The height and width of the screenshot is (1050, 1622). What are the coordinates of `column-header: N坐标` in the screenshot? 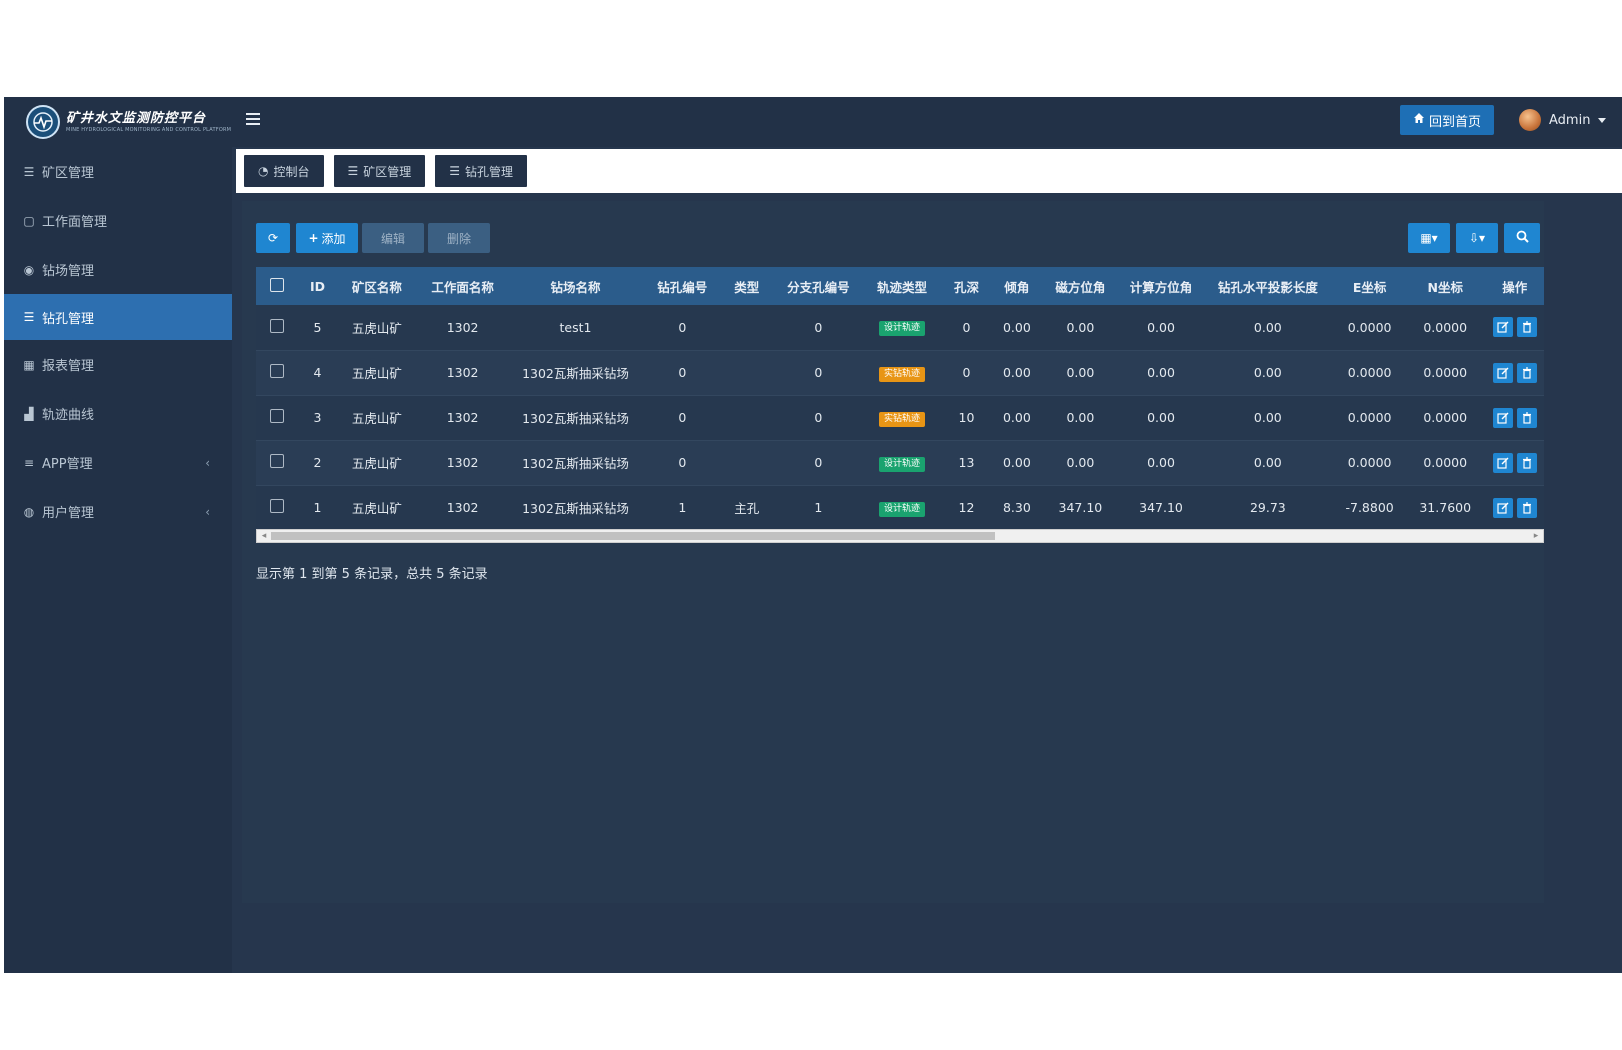 It's located at (1445, 286).